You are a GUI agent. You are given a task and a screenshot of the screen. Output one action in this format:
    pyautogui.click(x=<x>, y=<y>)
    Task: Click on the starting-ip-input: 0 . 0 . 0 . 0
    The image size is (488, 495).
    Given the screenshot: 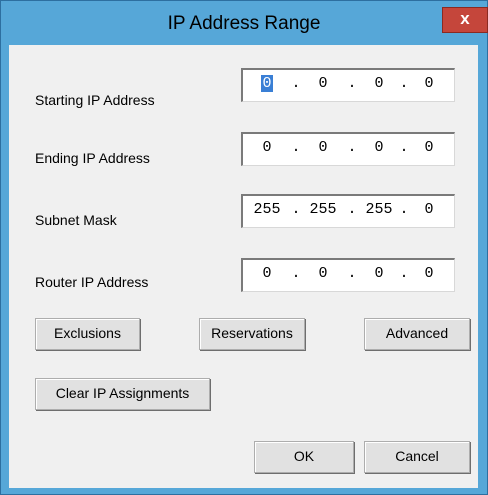 What is the action you would take?
    pyautogui.click(x=348, y=85)
    